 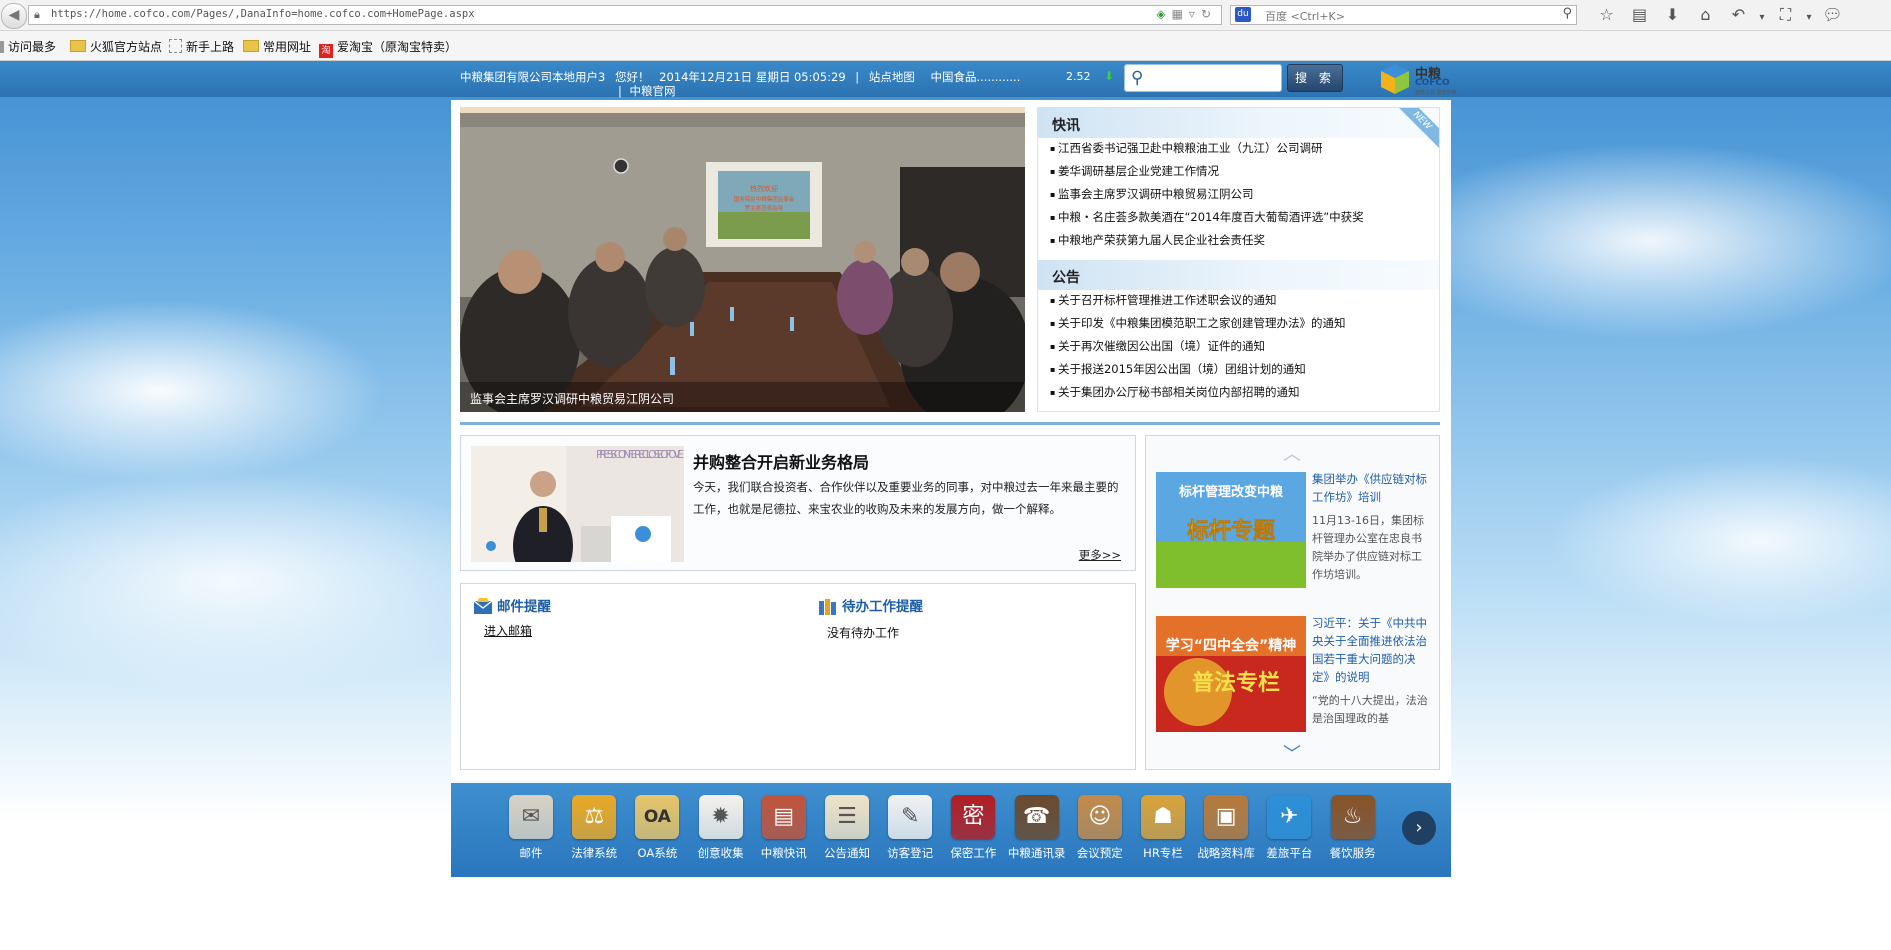 I want to click on app-meeting: ☺ 会议预定, so click(x=1100, y=828).